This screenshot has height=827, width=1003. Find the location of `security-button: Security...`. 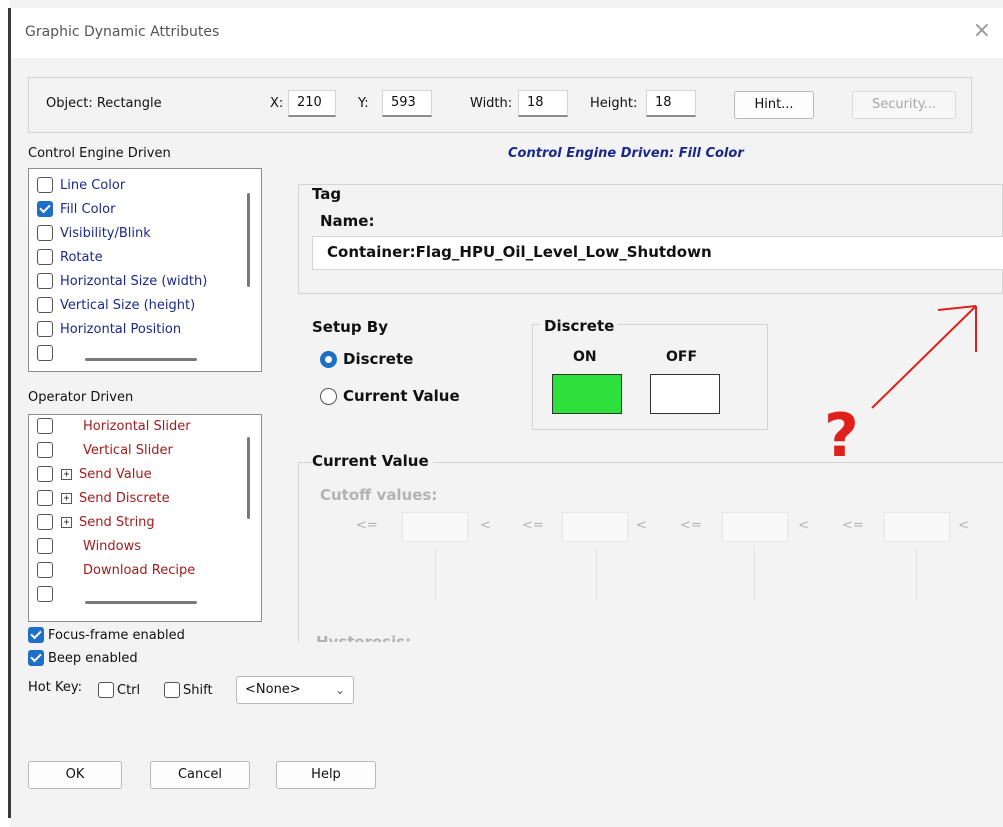

security-button: Security... is located at coordinates (904, 105).